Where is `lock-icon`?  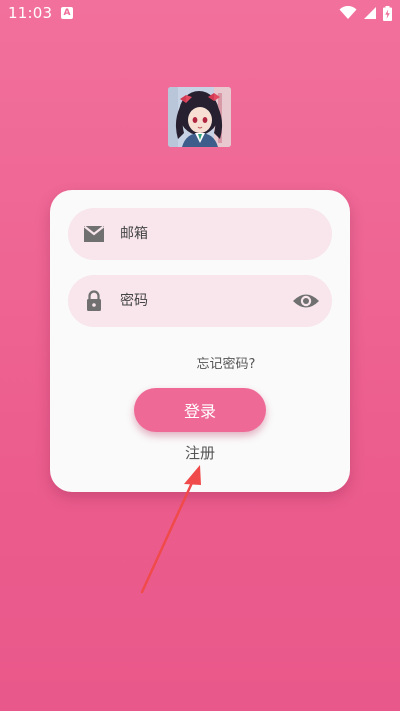 lock-icon is located at coordinates (94, 300).